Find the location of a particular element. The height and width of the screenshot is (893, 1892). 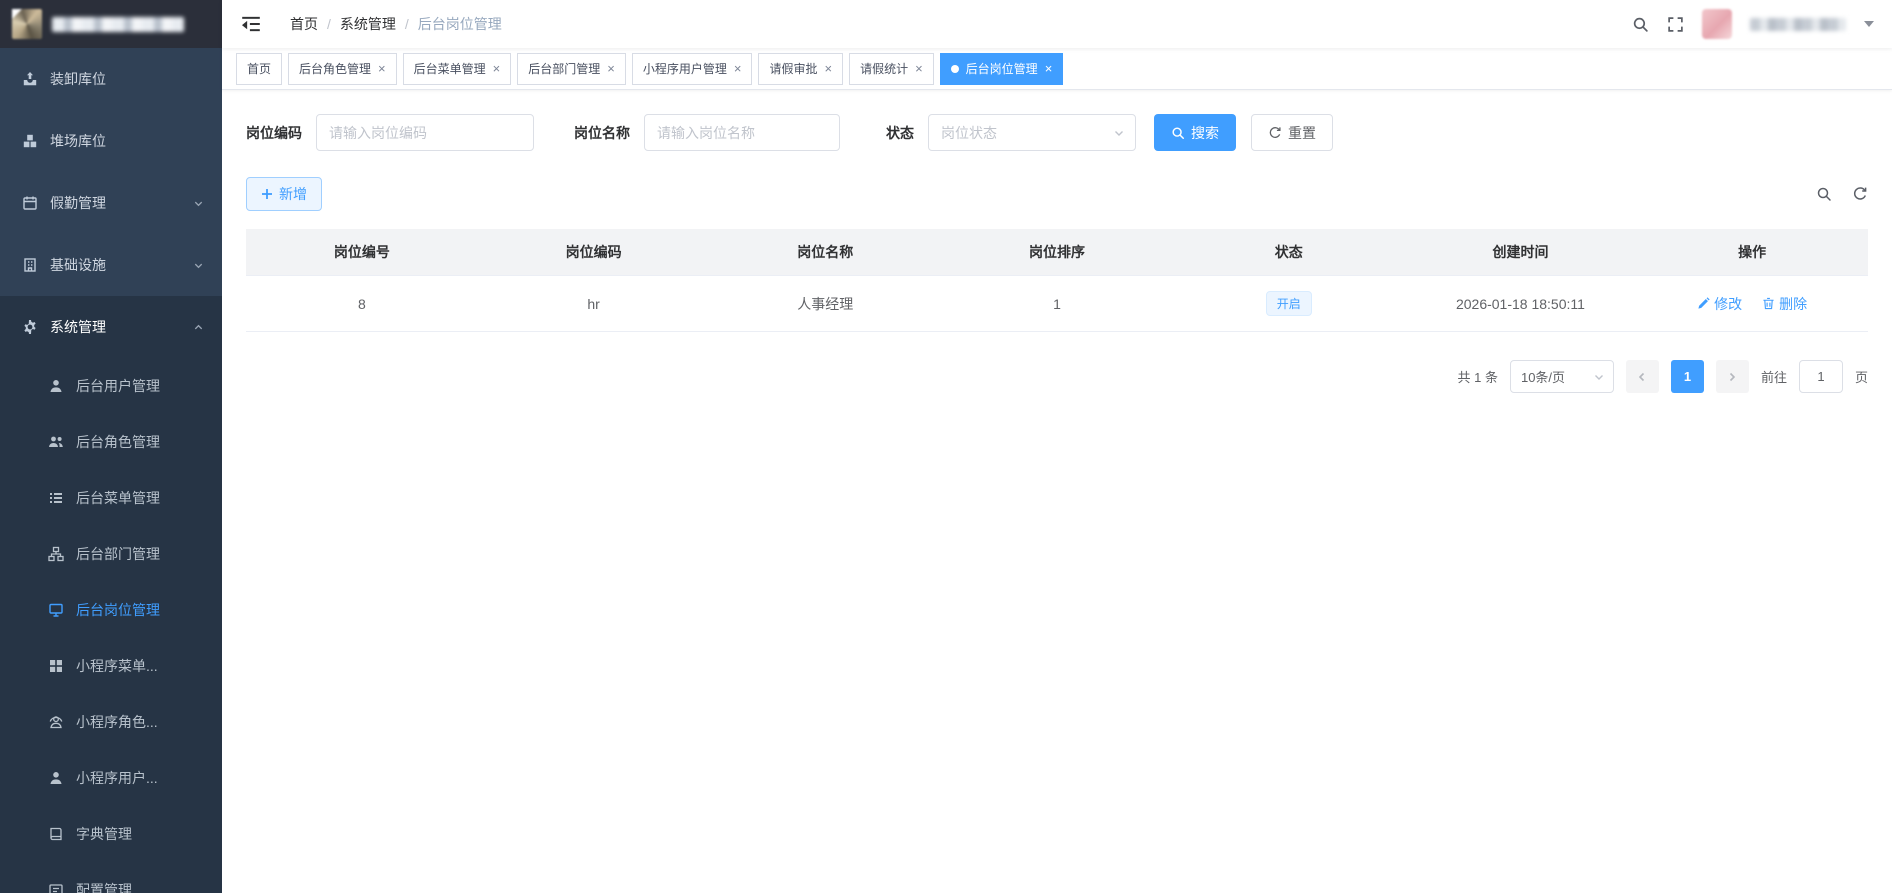

table-header: 岗位编码 is located at coordinates (593, 252).